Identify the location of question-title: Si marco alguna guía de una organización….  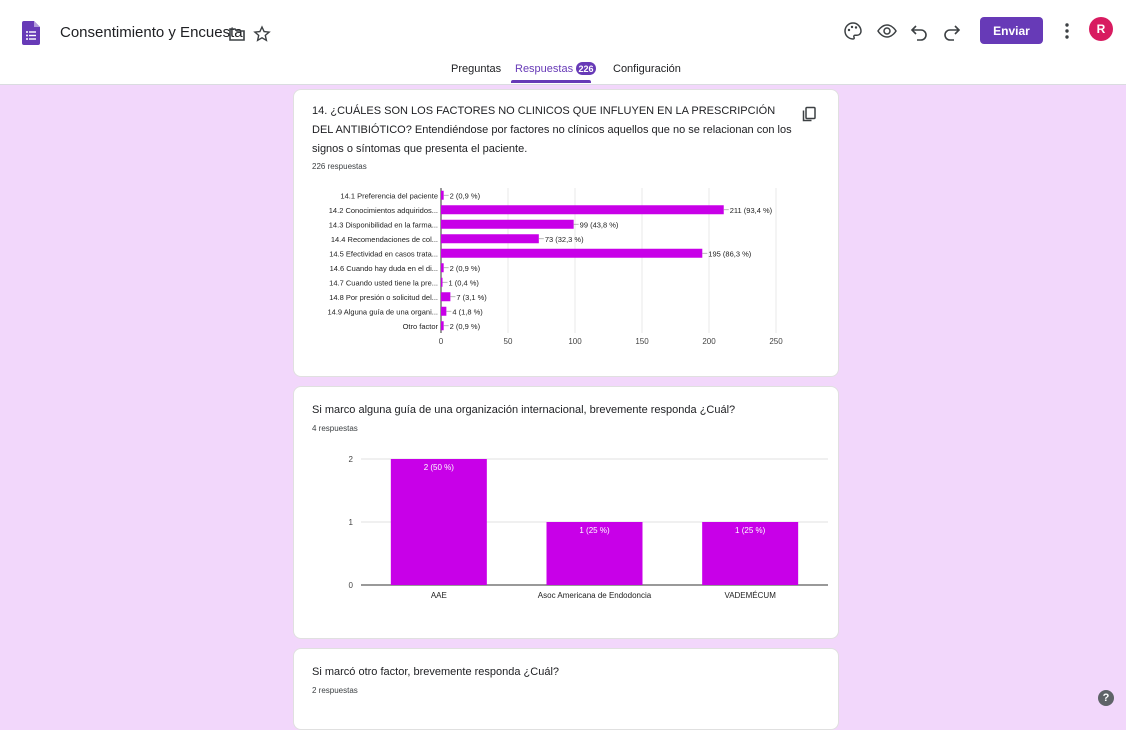
(524, 410).